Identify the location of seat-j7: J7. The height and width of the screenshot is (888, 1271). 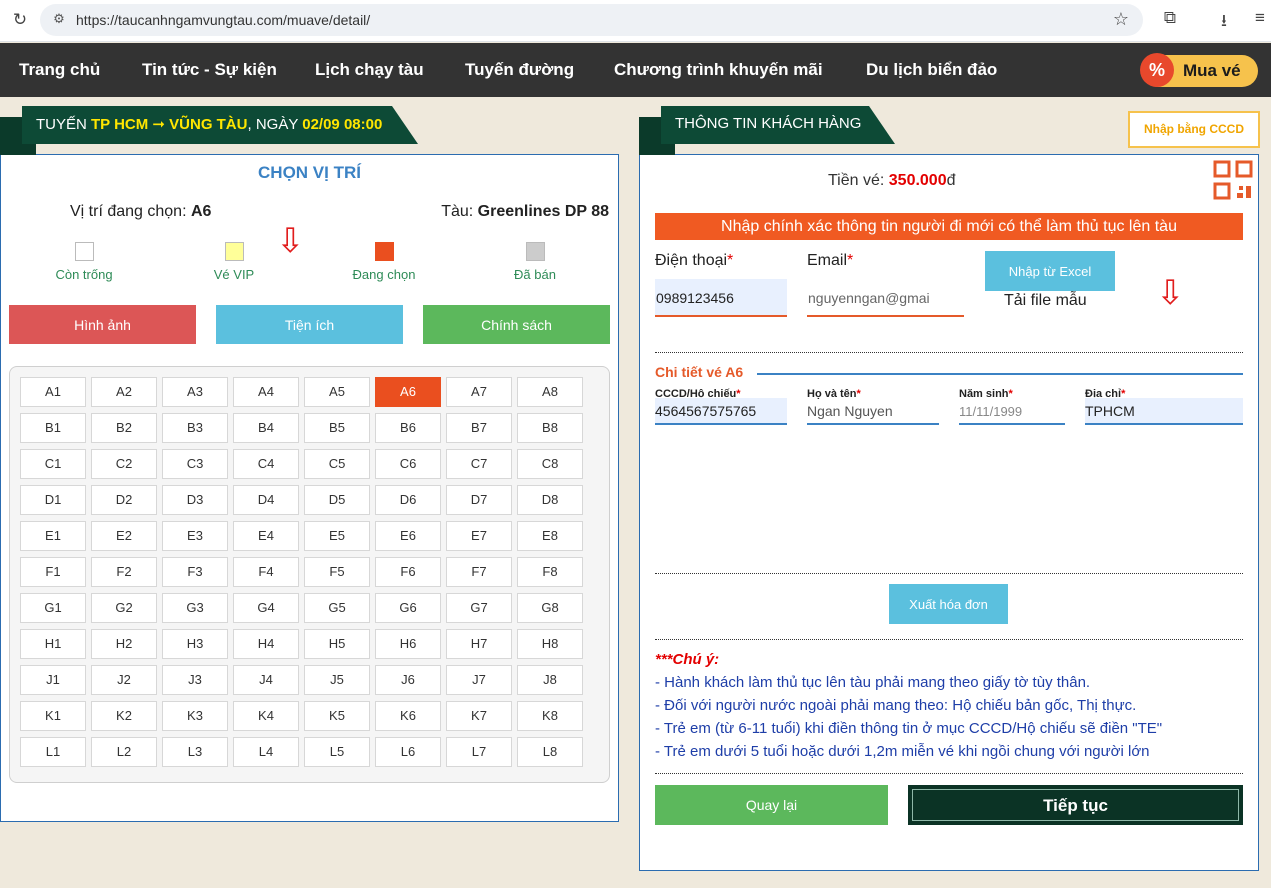
(479, 680).